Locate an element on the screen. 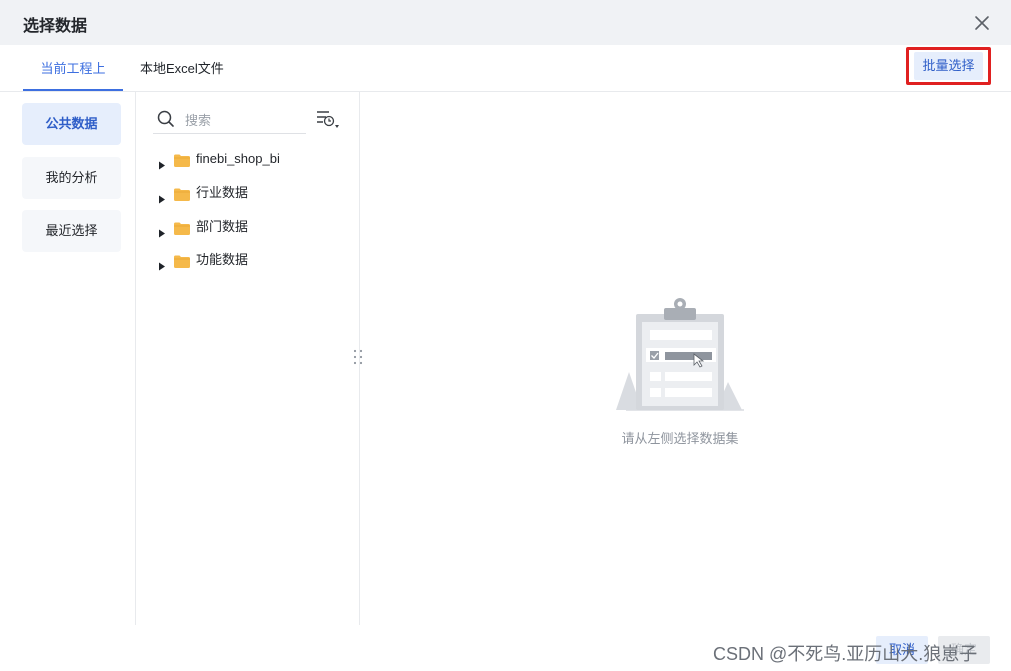  nav-my-analysis: 我的分析 is located at coordinates (71, 178).